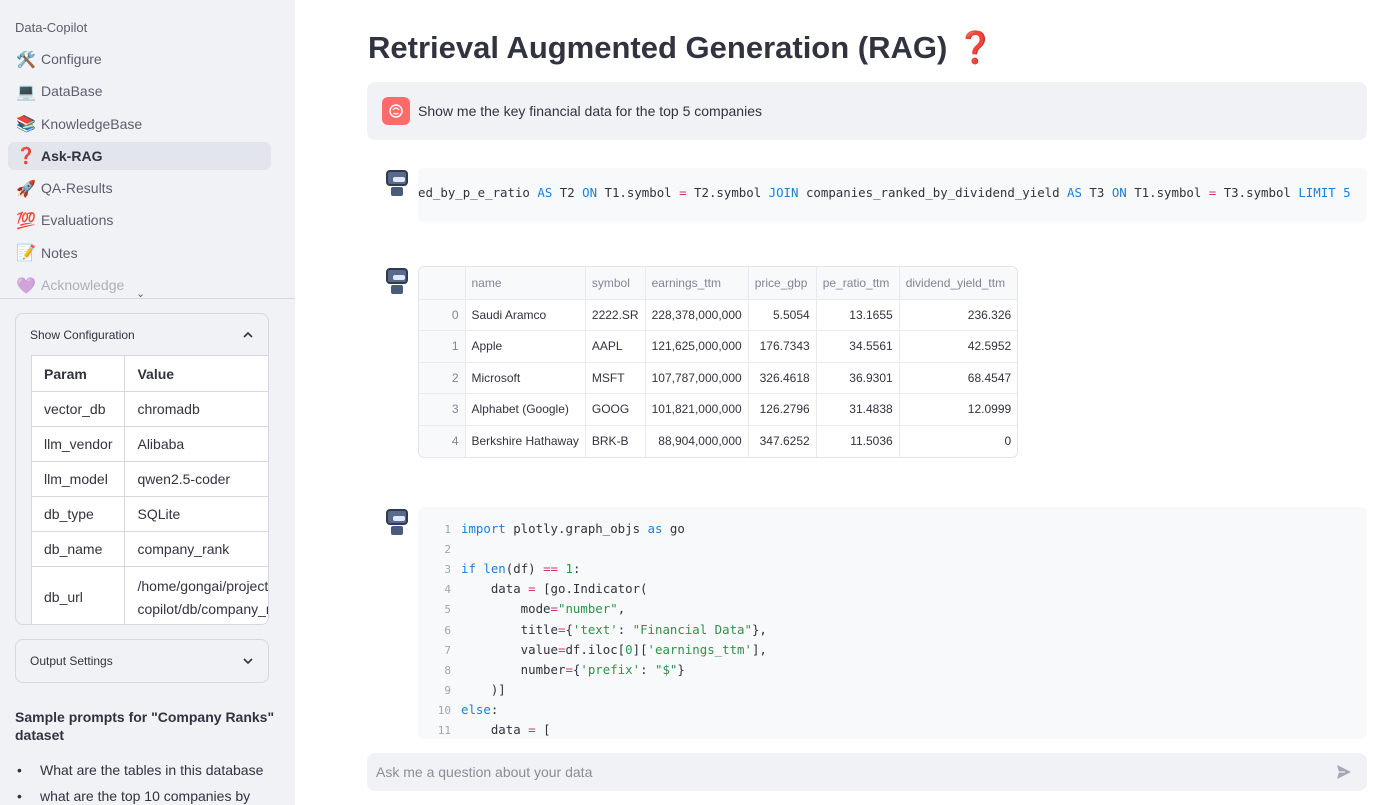  I want to click on sidebar-item-label: QA-Results, so click(77, 188).